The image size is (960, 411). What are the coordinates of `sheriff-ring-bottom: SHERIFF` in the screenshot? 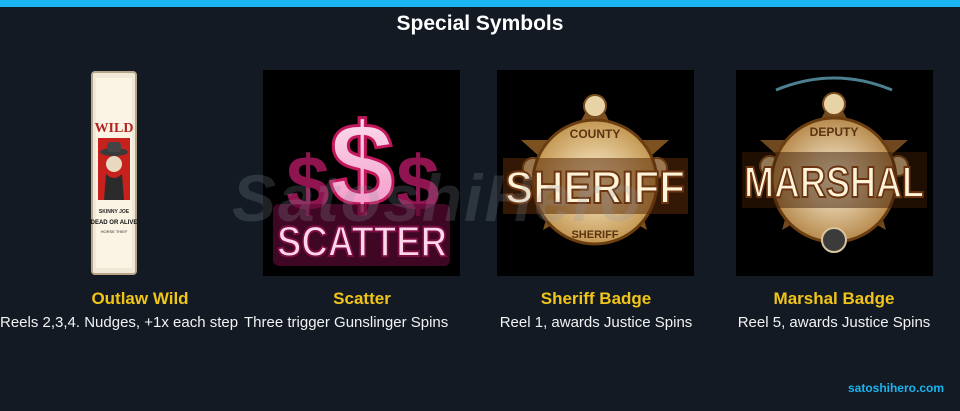 It's located at (594, 235).